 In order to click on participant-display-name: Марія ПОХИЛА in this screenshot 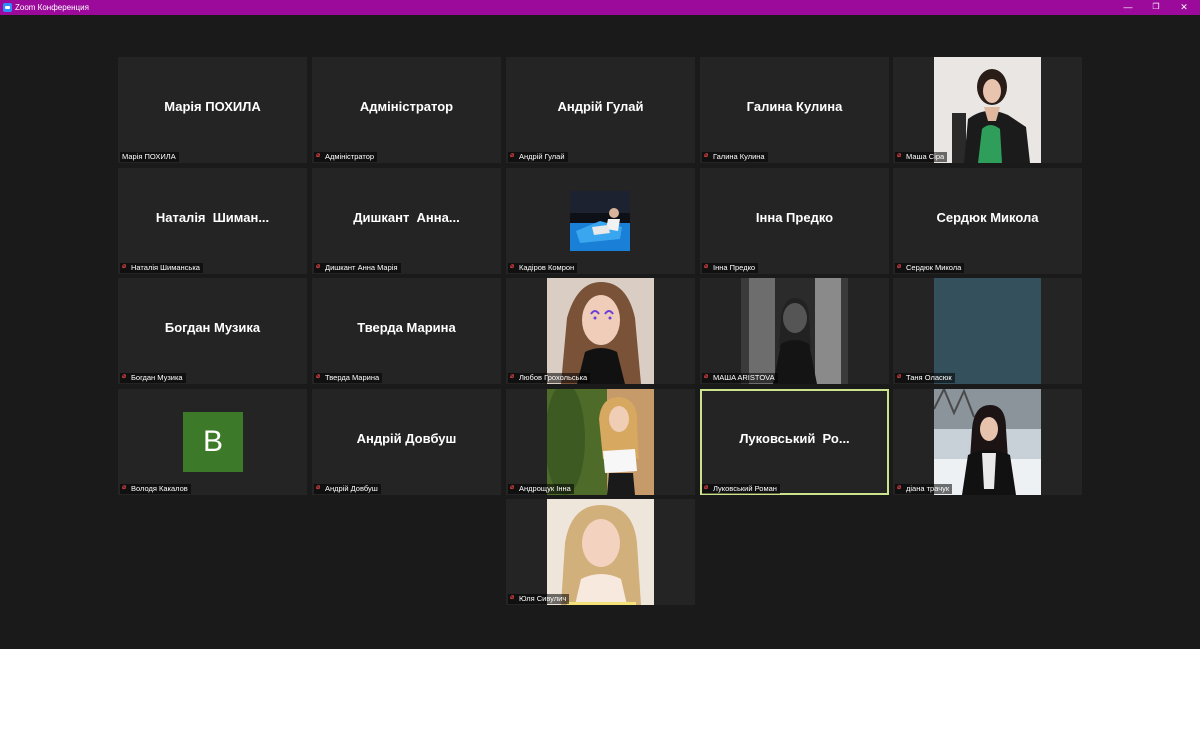, I will do `click(212, 106)`.